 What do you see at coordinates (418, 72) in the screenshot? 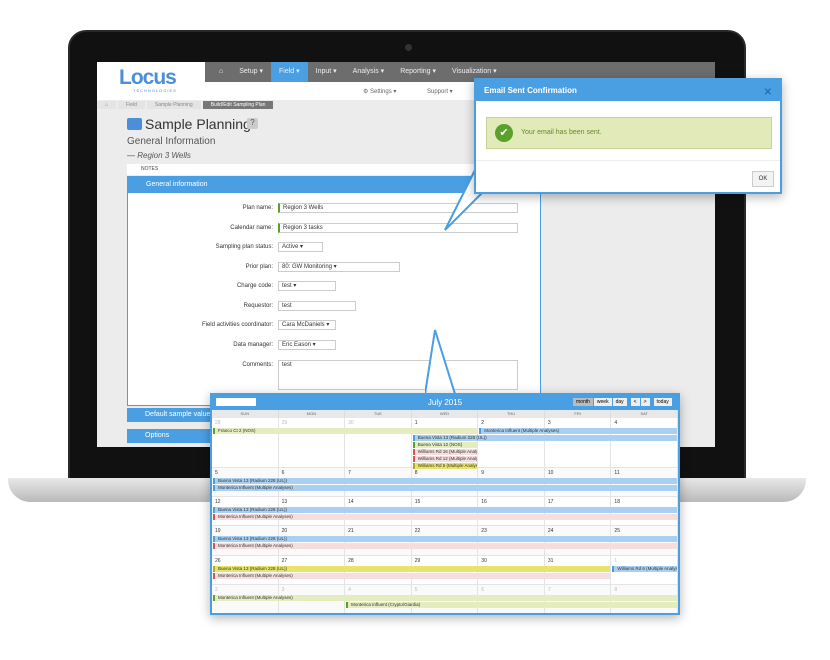
I see `nav-item: Reporting ▾` at bounding box center [418, 72].